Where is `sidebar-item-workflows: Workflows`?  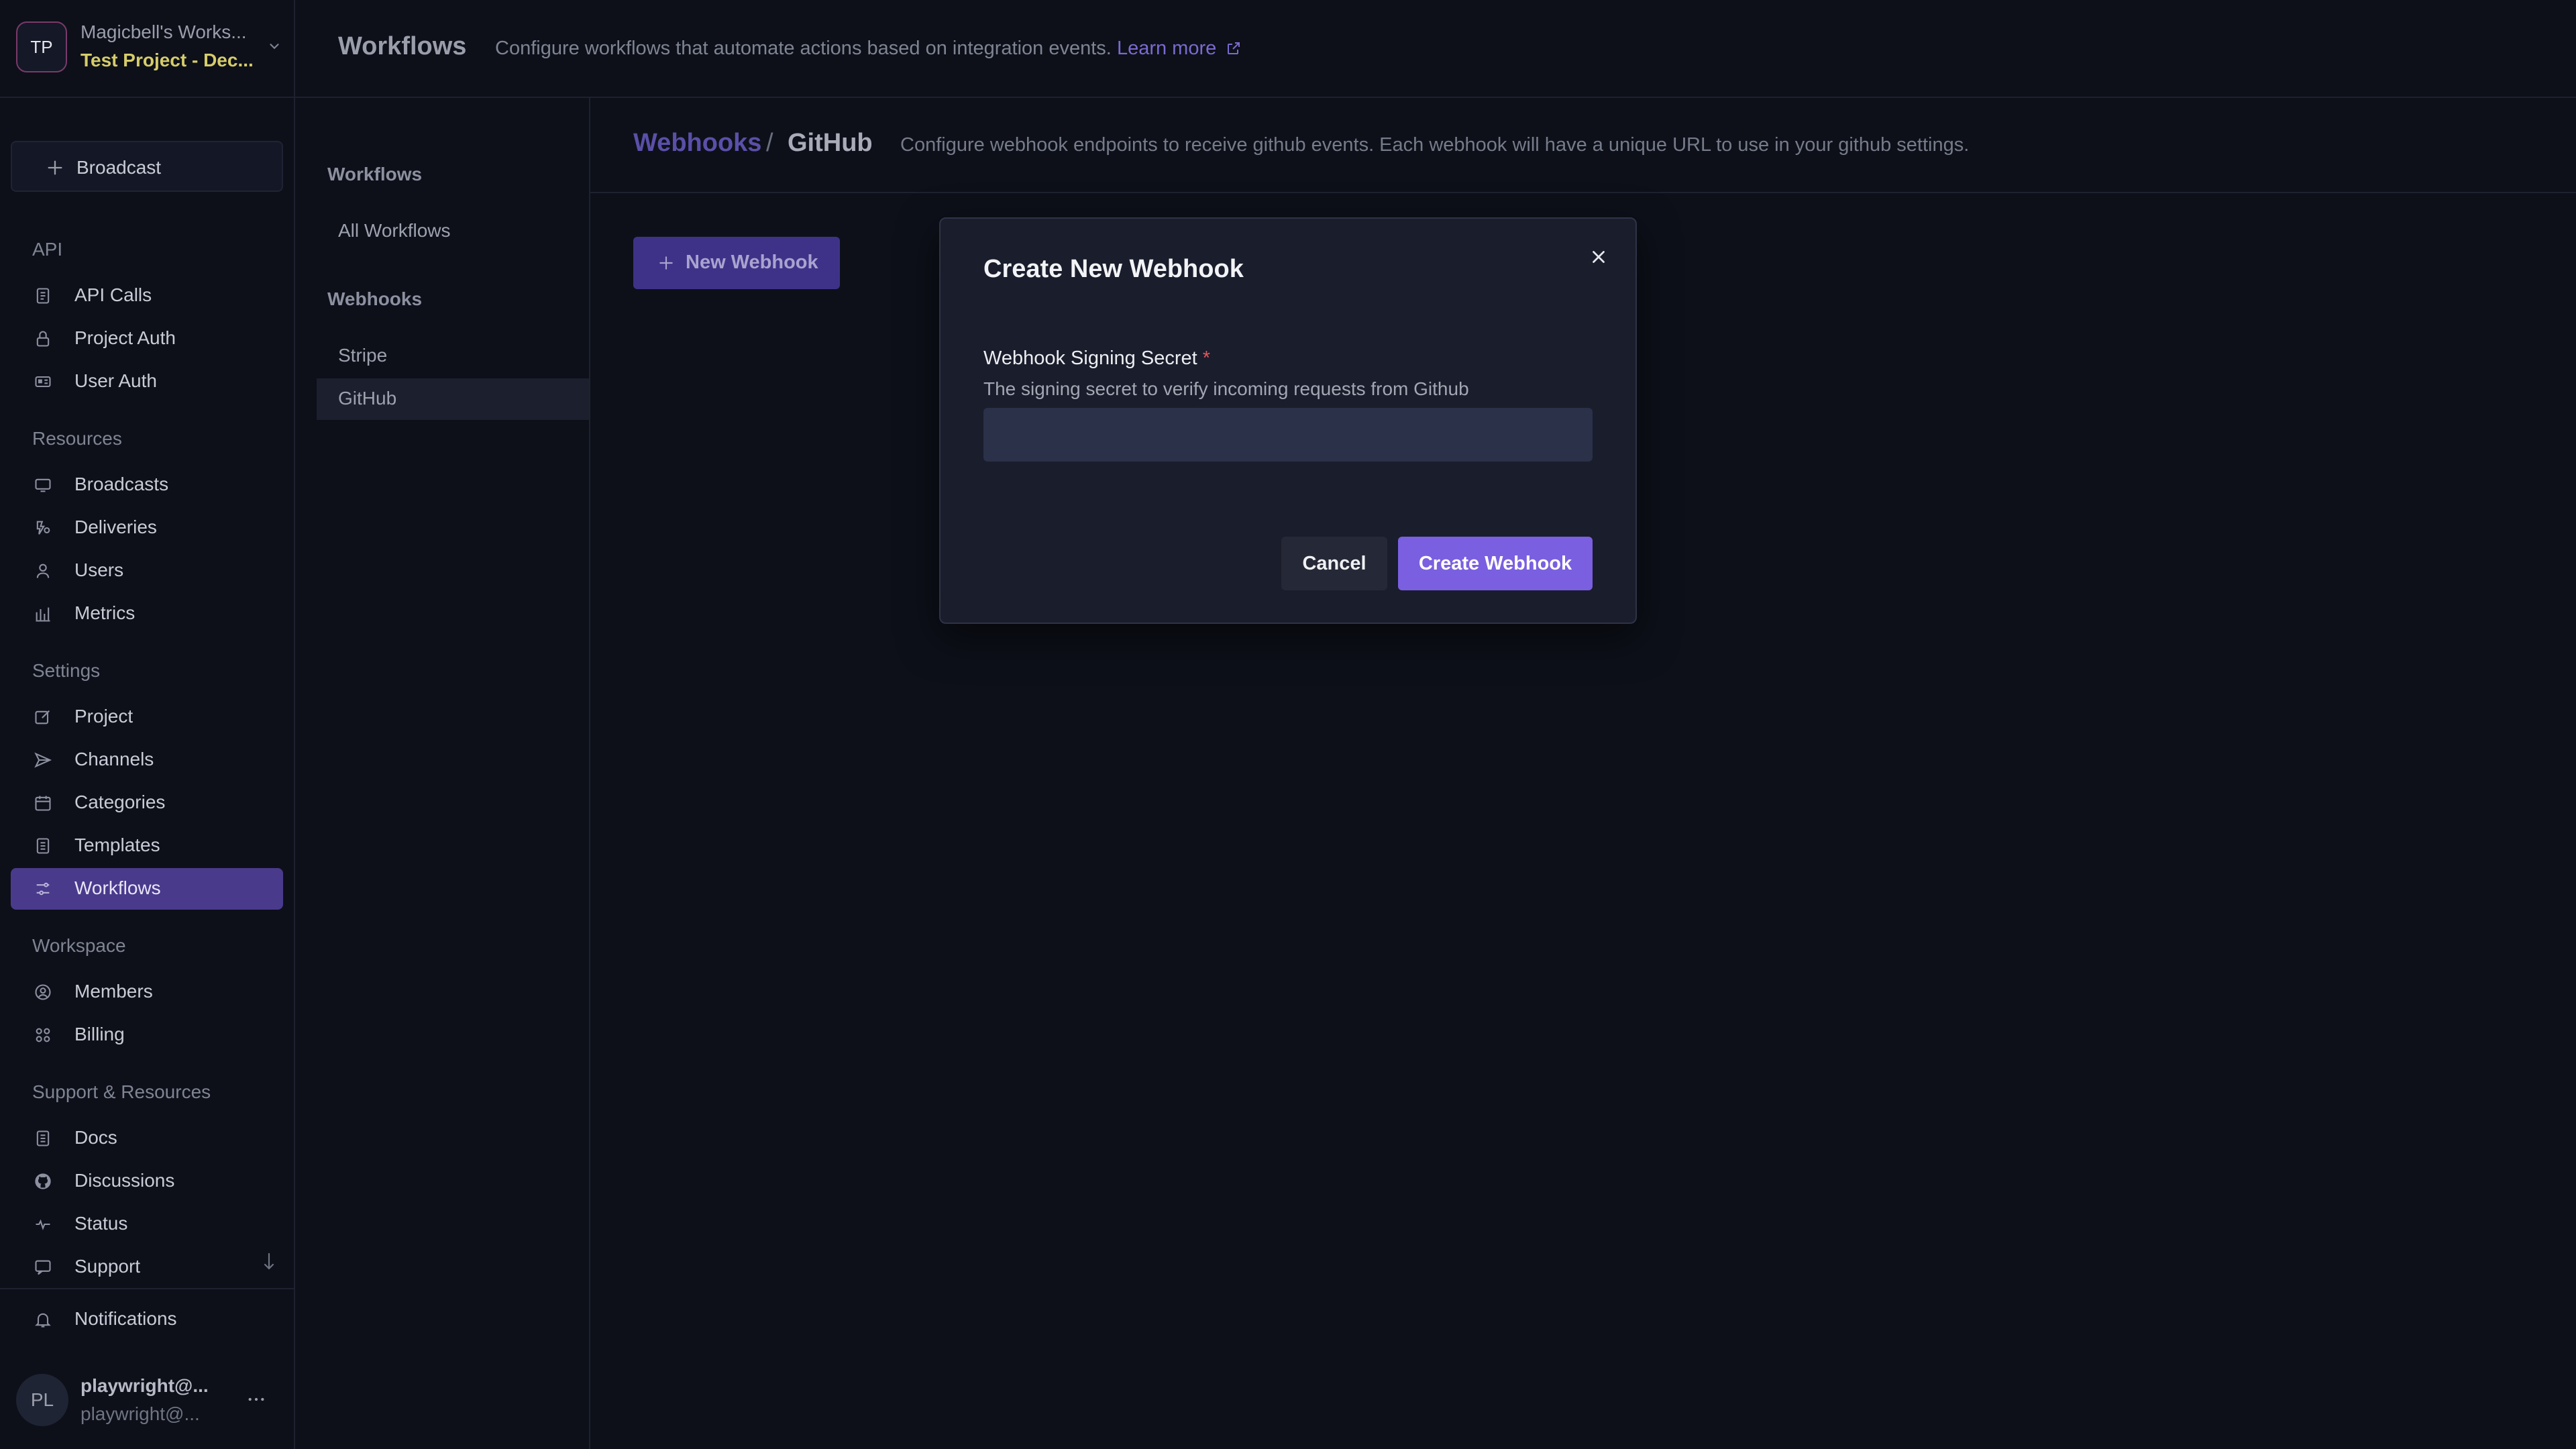 sidebar-item-workflows: Workflows is located at coordinates (147, 889).